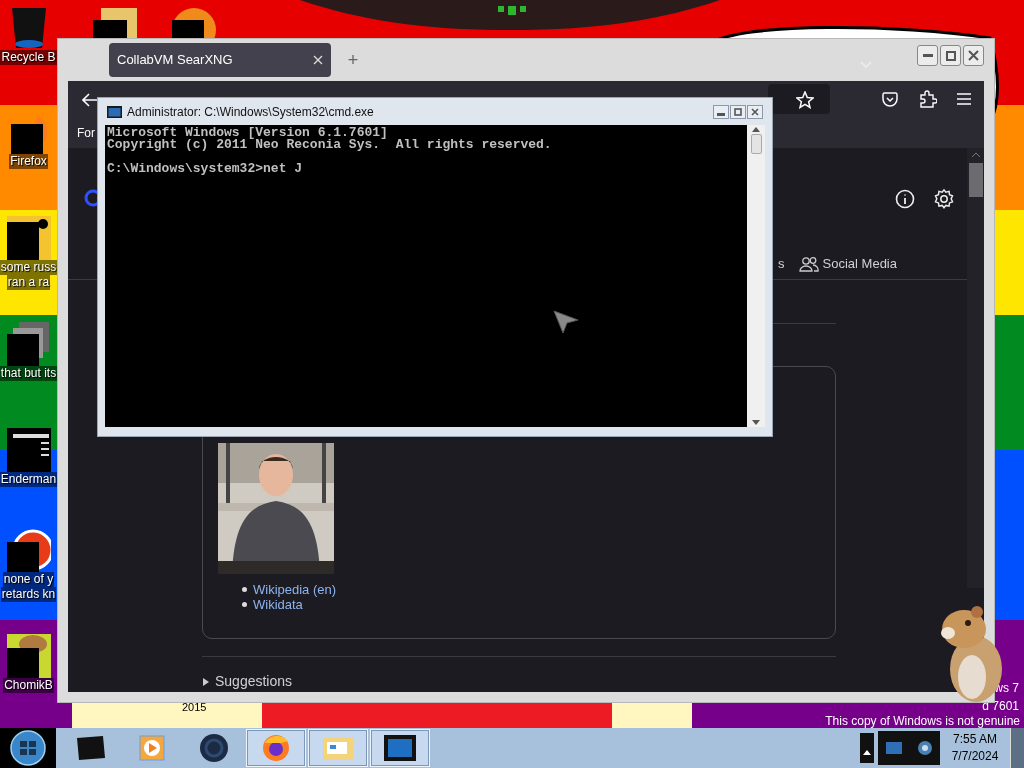 The image size is (1024, 768). I want to click on show-desktop-button, so click(1017, 748).